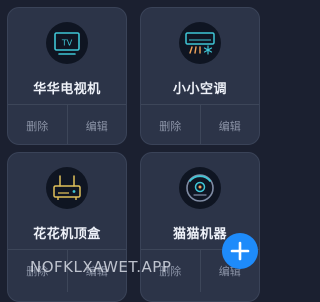 This screenshot has width=320, height=302. Describe the element at coordinates (199, 89) in the screenshot. I see `device-name: 小小空调` at that location.